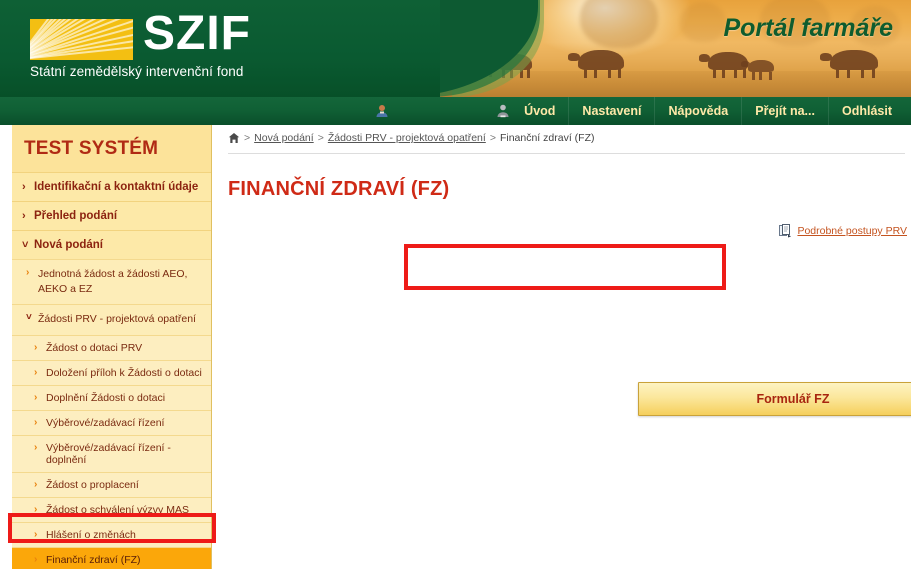 Image resolution: width=911 pixels, height=569 pixels. Describe the element at coordinates (866, 111) in the screenshot. I see `nav-item-odhlasit: Odhlásit` at that location.